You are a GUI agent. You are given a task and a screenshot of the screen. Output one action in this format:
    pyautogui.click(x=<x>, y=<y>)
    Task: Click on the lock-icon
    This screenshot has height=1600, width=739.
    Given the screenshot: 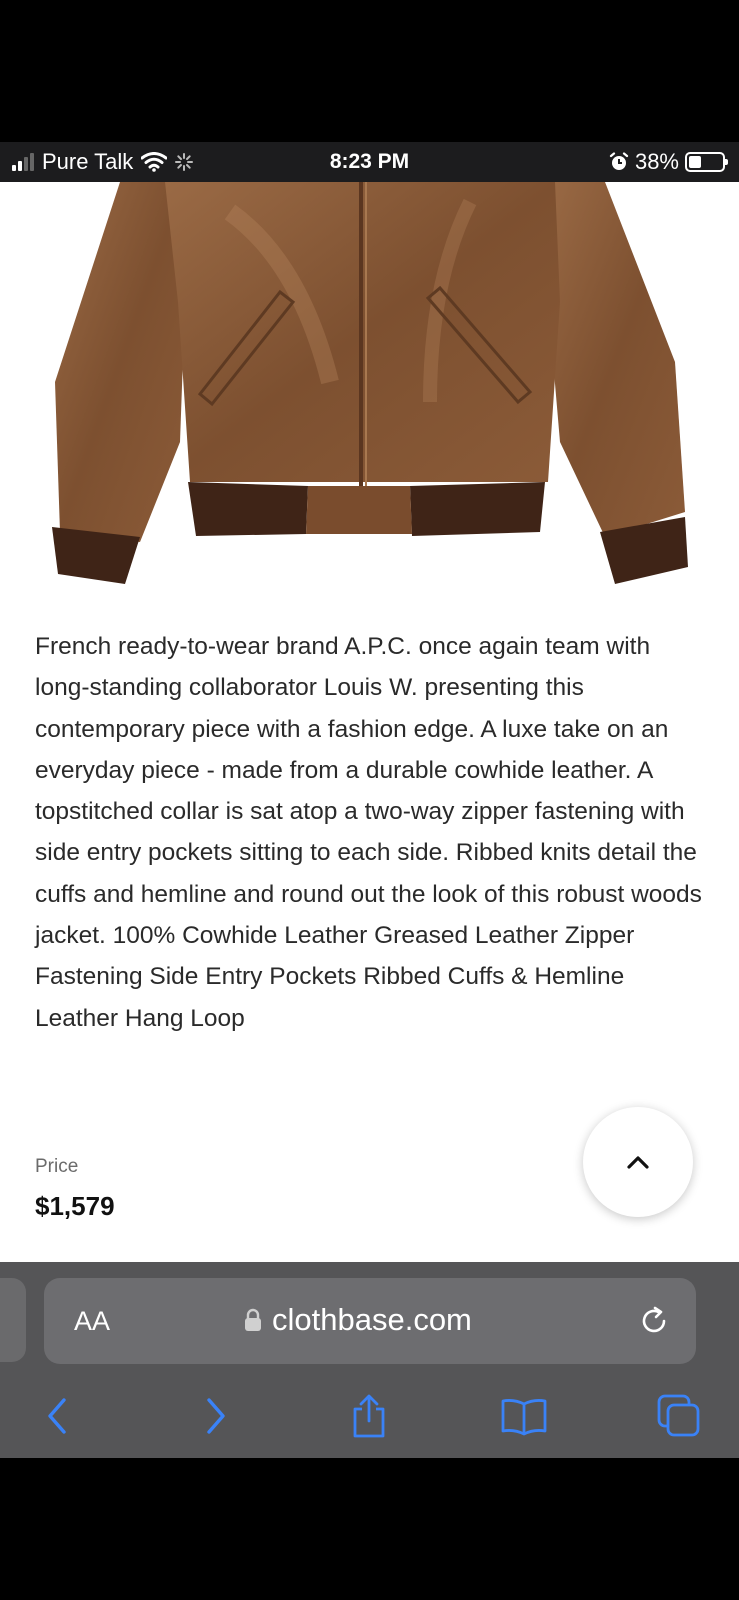 What is the action you would take?
    pyautogui.click(x=253, y=1319)
    